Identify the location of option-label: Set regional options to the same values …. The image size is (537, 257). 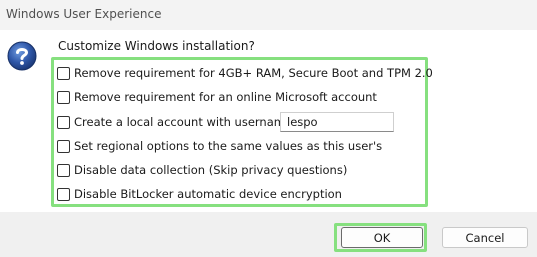
(228, 146).